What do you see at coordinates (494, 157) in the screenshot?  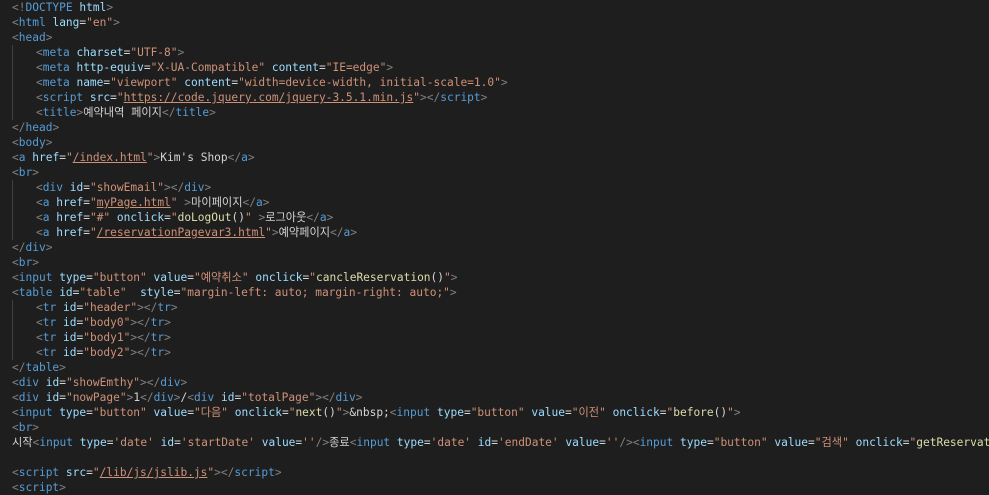 I see `code-line: <a href="/index.html">Kim's Shop</a>` at bounding box center [494, 157].